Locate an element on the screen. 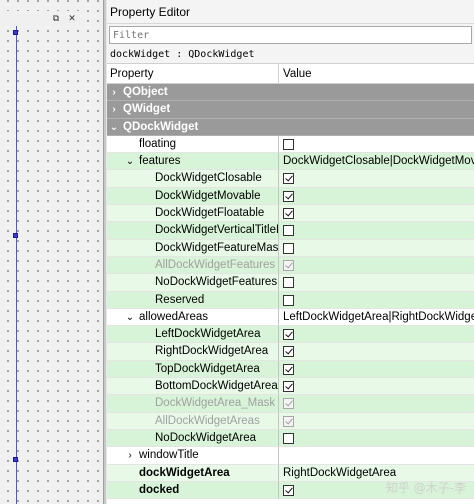 The image size is (474, 504). property-row: RightDockWidgetArea is located at coordinates (290, 352).